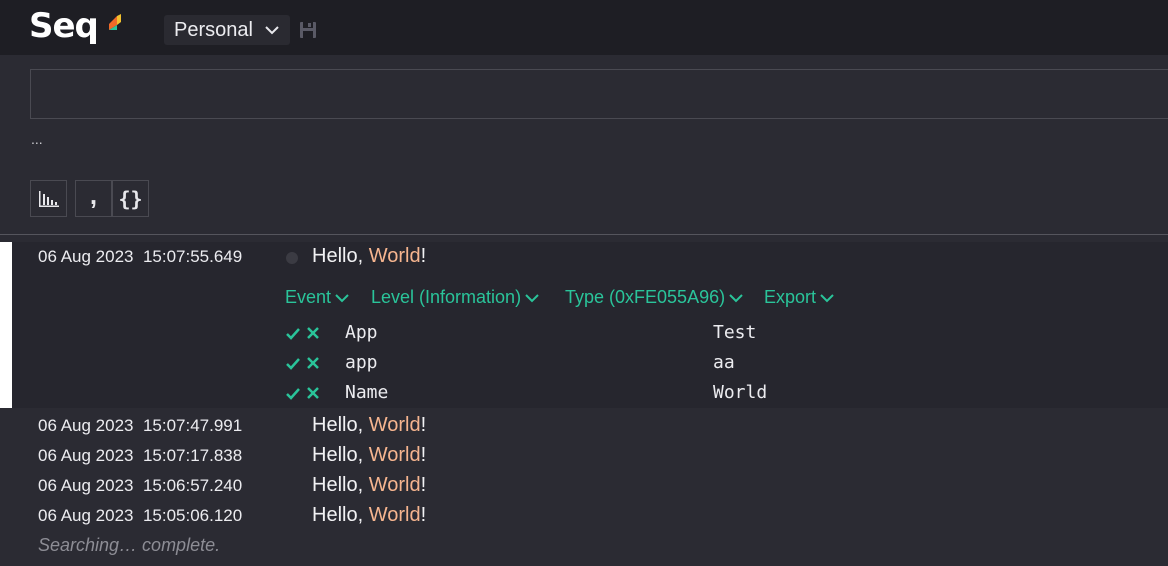 Image resolution: width=1168 pixels, height=566 pixels. What do you see at coordinates (213, 30) in the screenshot?
I see `workspace-label: Personal` at bounding box center [213, 30].